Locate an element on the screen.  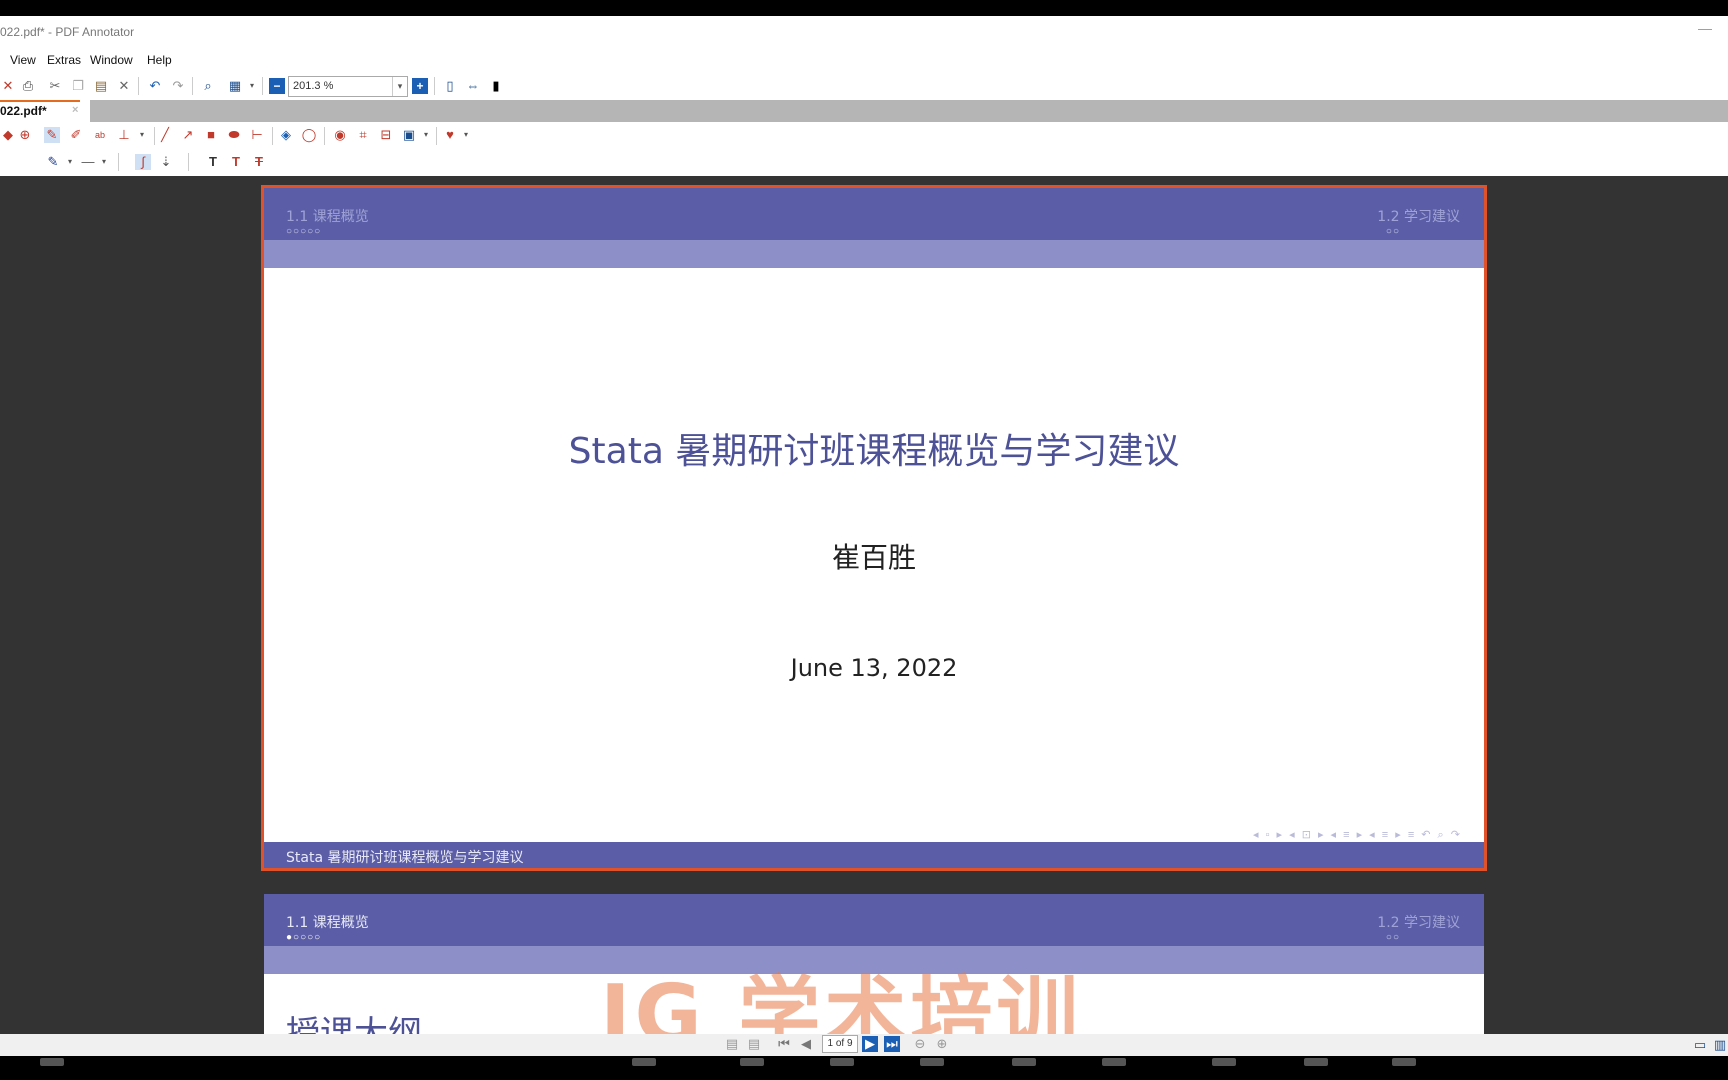
measure-icon: ⊢ is located at coordinates (257, 135).